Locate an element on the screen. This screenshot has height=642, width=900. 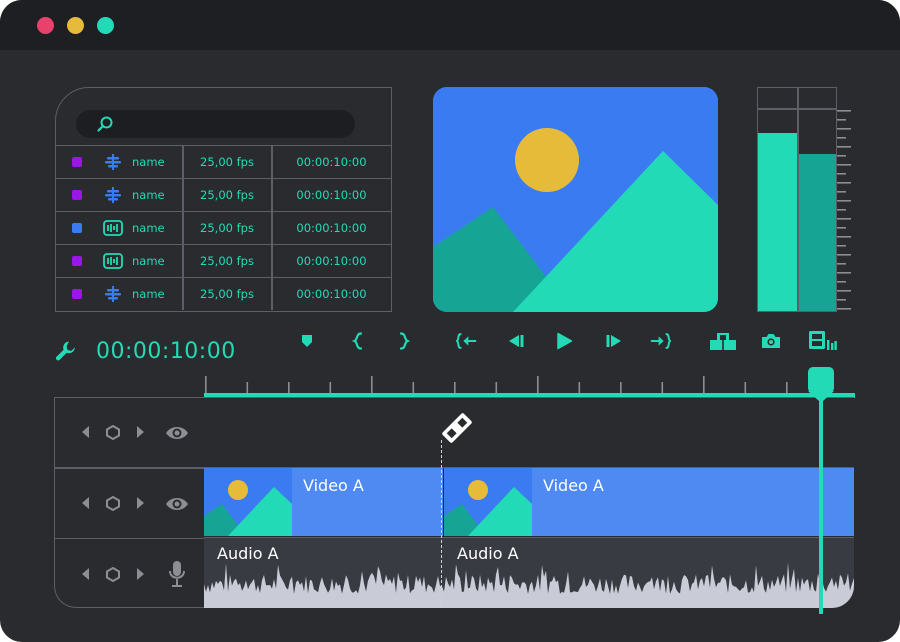
go-to-start-icon is located at coordinates (466, 341).